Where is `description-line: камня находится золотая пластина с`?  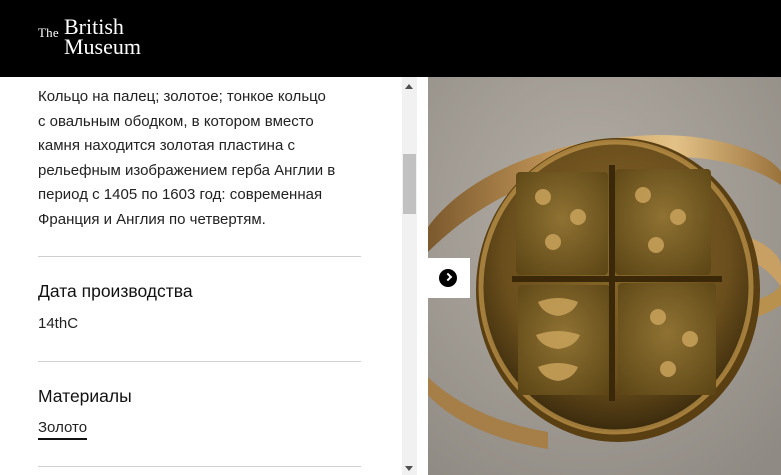
description-line: камня находится золотая пластина с is located at coordinates (166, 145).